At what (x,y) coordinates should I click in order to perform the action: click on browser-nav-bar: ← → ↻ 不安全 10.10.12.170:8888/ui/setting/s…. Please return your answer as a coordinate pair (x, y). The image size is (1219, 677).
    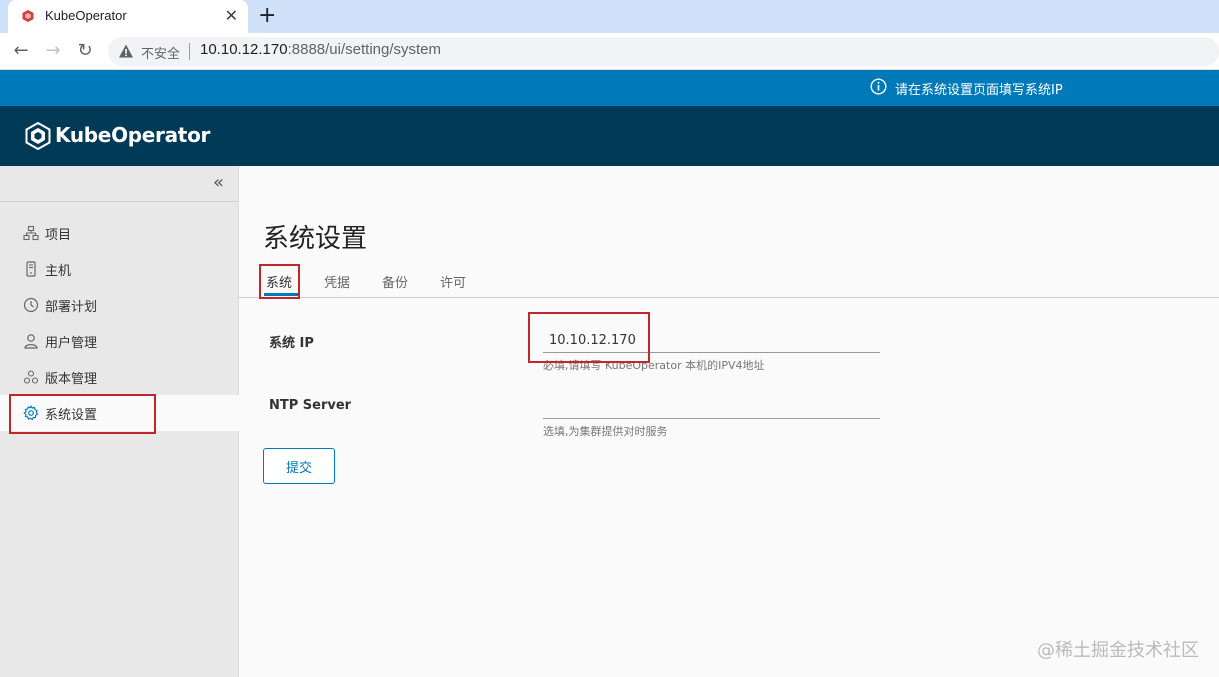
    Looking at the image, I should click on (609, 51).